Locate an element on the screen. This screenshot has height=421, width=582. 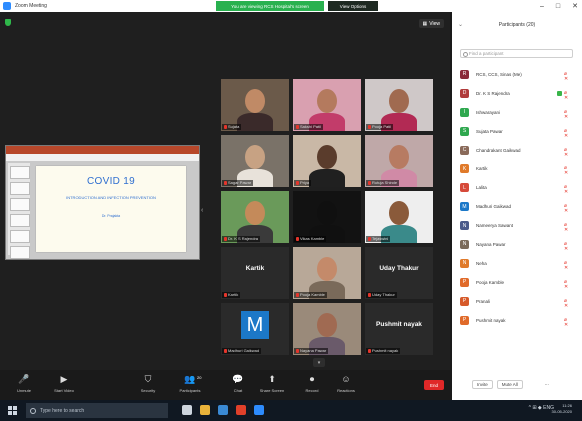
mute-button-label: Unmute is located at coordinates (23, 390).